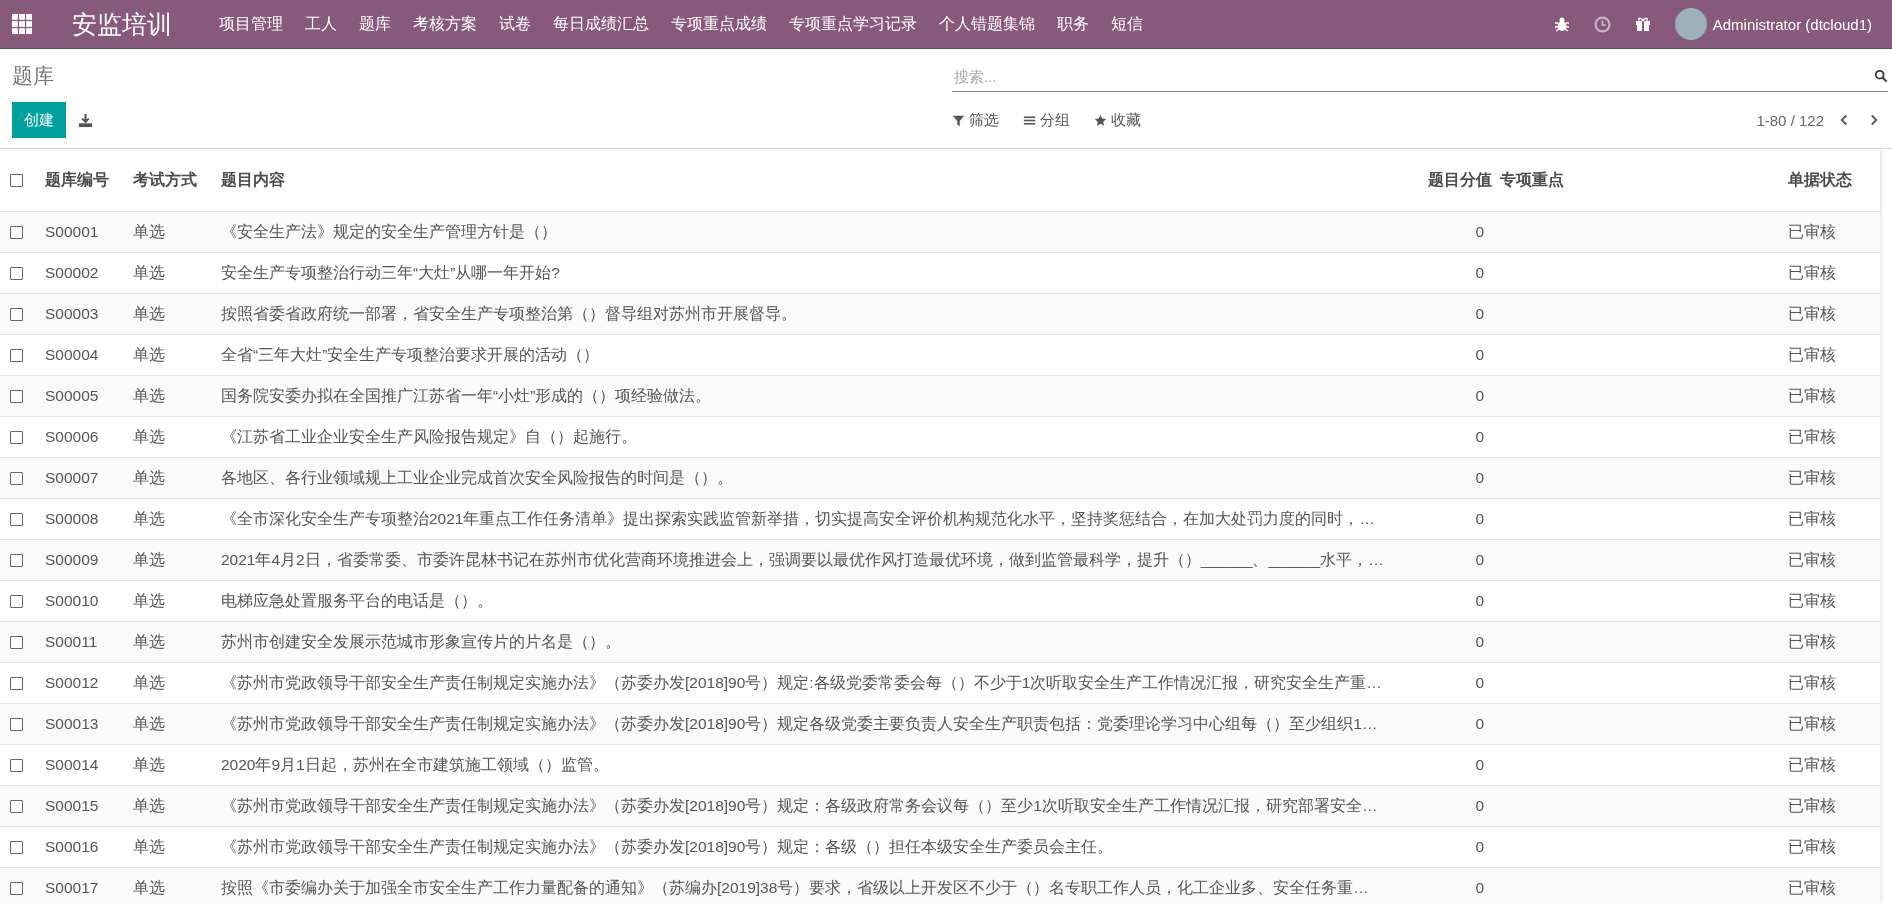 Image resolution: width=1892 pixels, height=903 pixels. Describe the element at coordinates (72, 765) in the screenshot. I see `table-cell-text: S00014` at that location.